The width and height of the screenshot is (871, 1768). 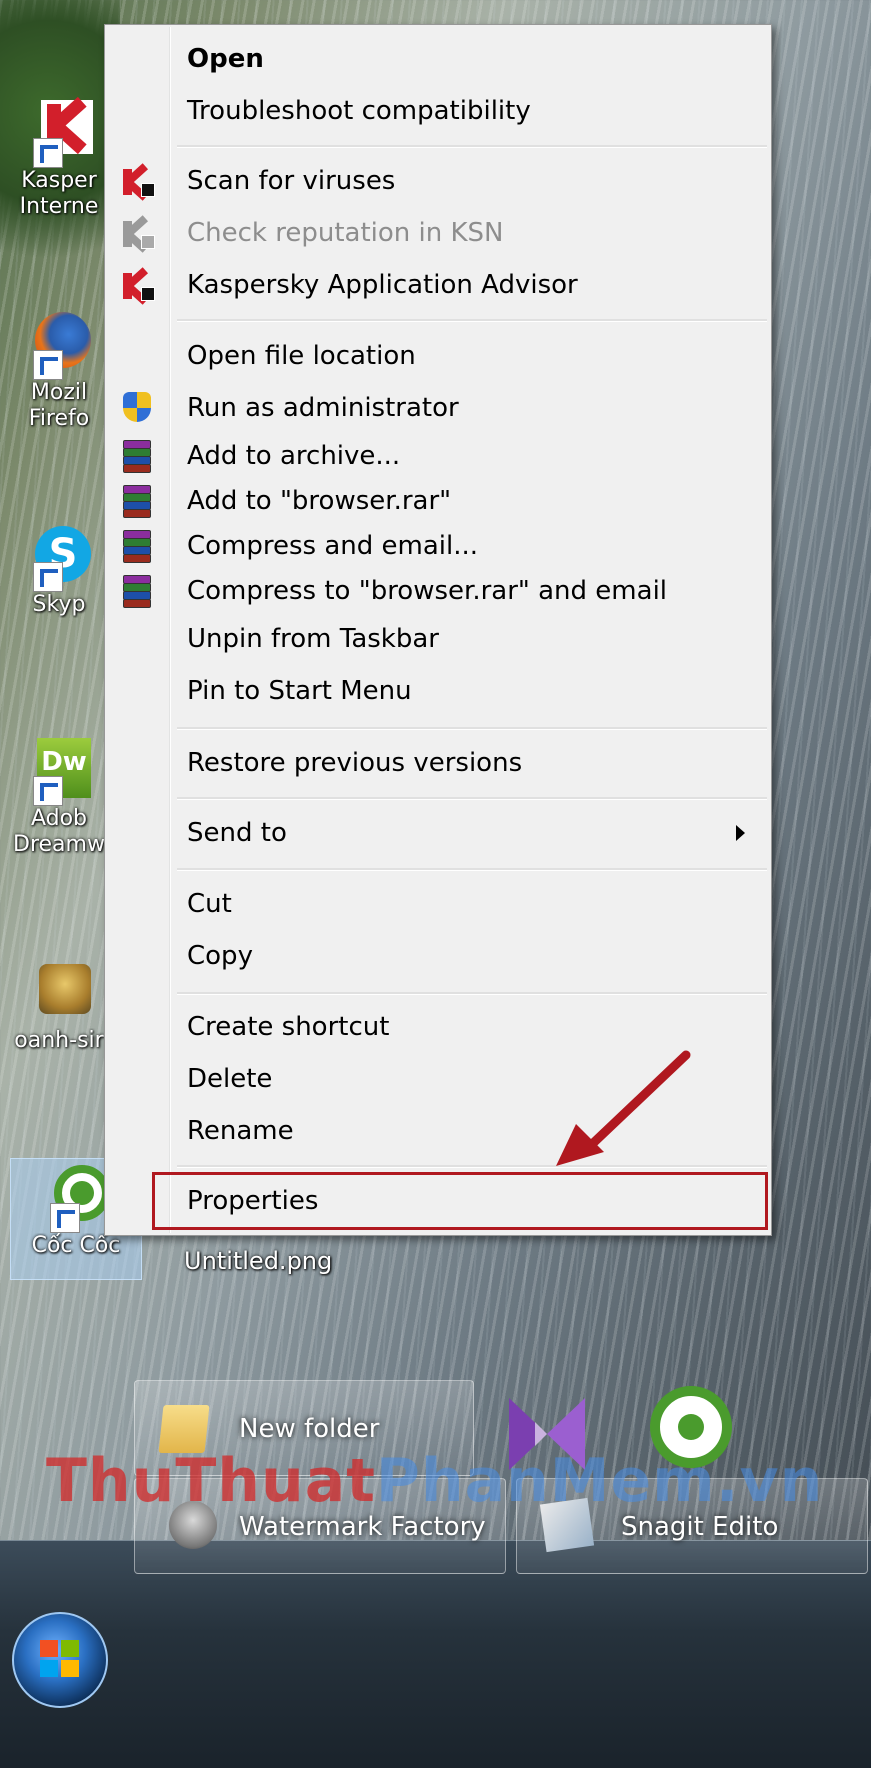 What do you see at coordinates (237, 833) in the screenshot?
I see `menu-item-label: Send to` at bounding box center [237, 833].